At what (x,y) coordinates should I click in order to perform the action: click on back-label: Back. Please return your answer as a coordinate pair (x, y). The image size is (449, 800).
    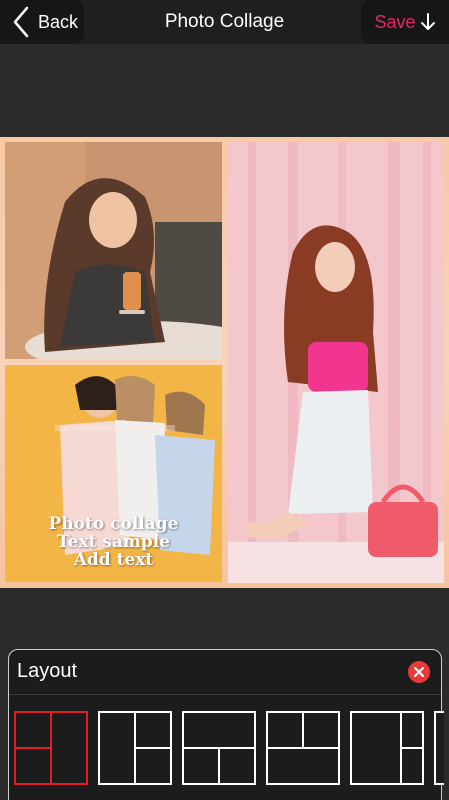
    Looking at the image, I should click on (58, 21).